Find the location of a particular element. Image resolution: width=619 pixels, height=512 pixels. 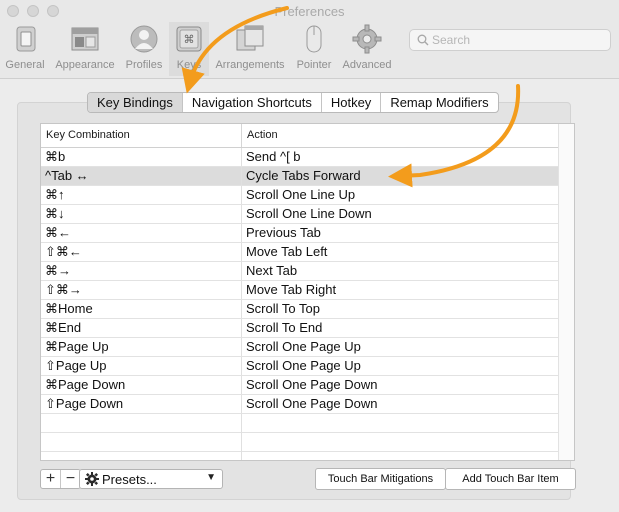

toolbar-item-keys: ⌘ Keys is located at coordinates (189, 49).